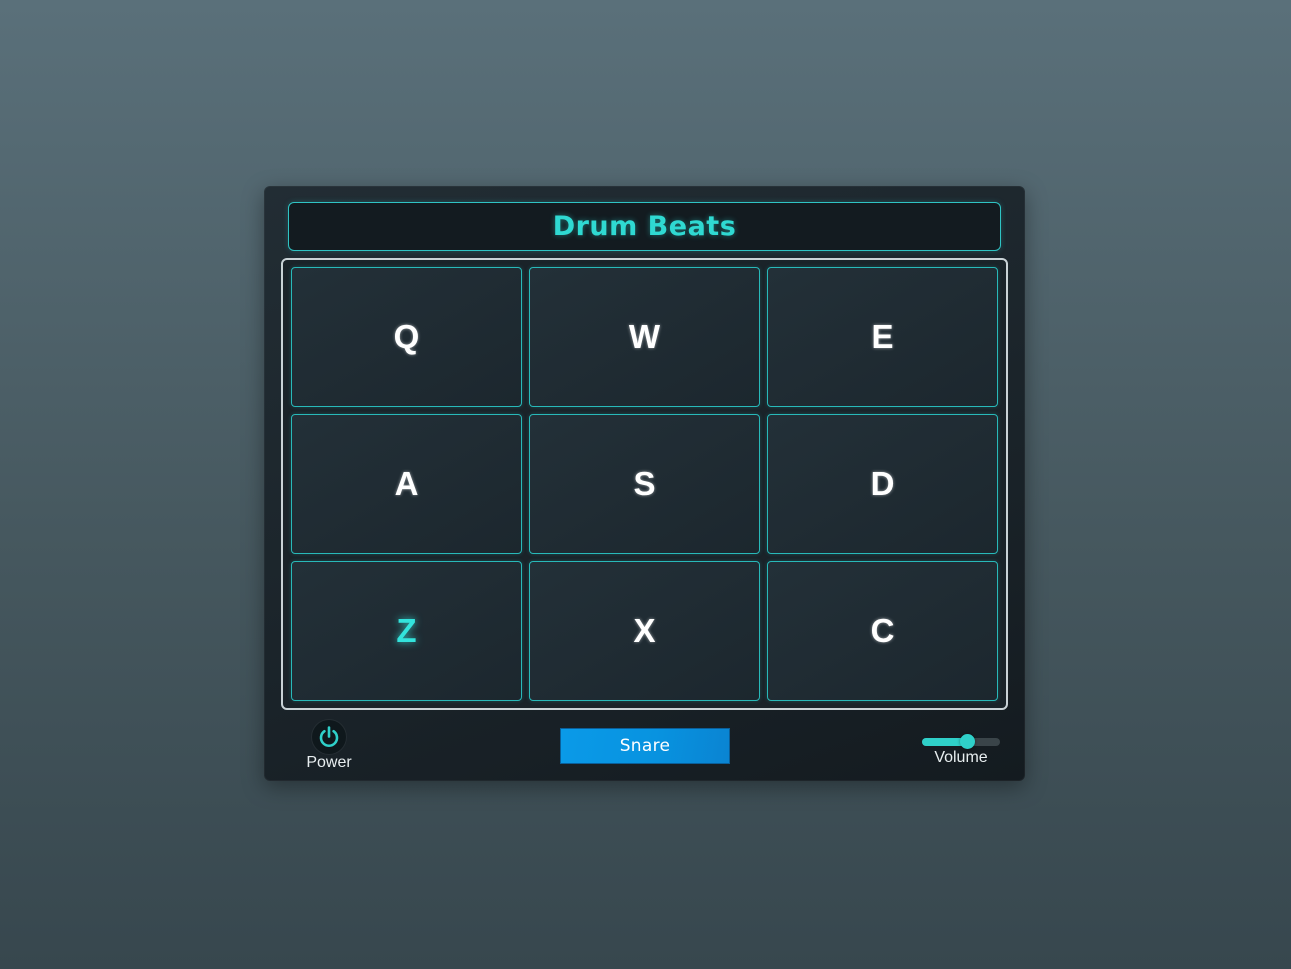 This screenshot has width=1291, height=969. I want to click on control-bar: Power Snare Volume, so click(644, 746).